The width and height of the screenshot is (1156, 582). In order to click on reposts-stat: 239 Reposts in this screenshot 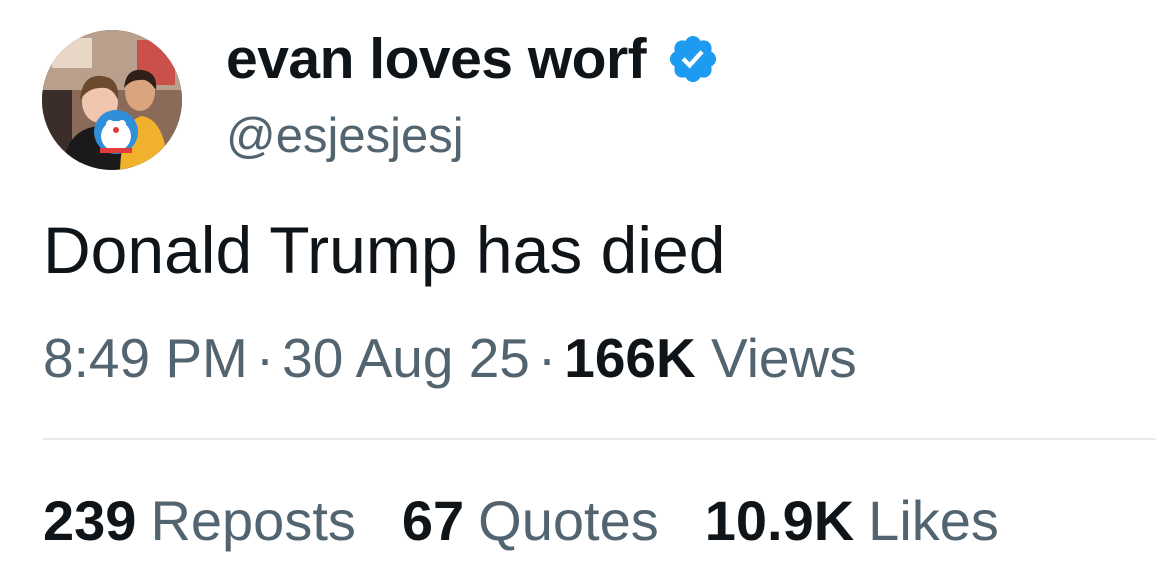, I will do `click(199, 520)`.